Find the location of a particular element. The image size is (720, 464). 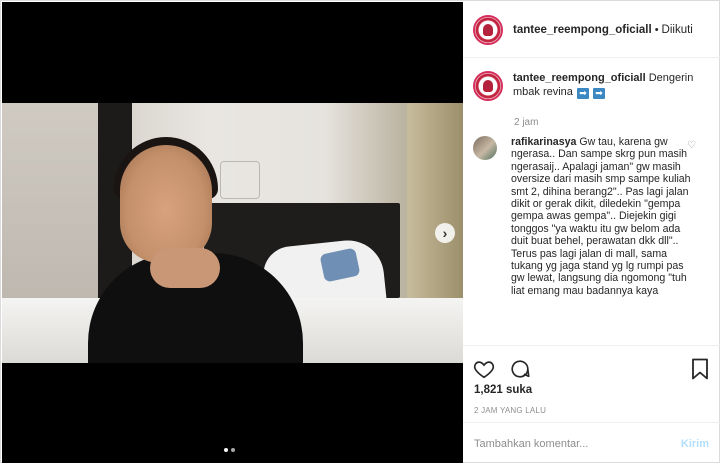

commenter-username: rafikarinasya is located at coordinates (543, 142).